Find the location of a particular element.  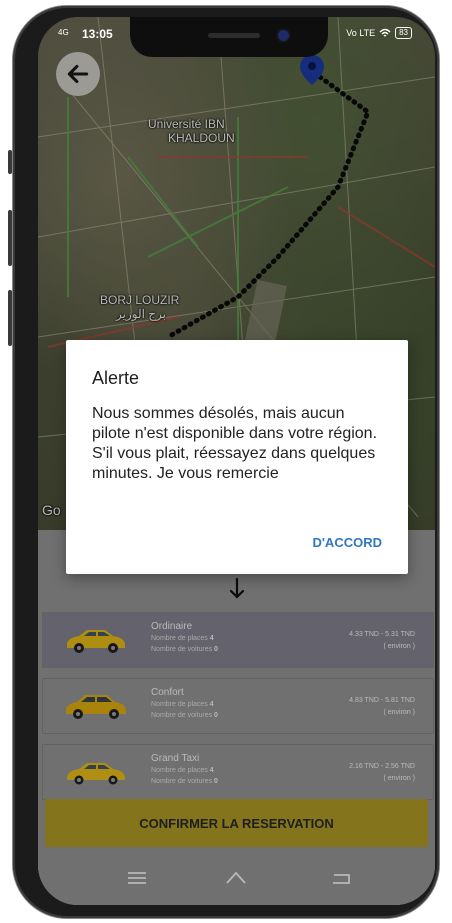

phone-side-button is located at coordinates (10, 162).